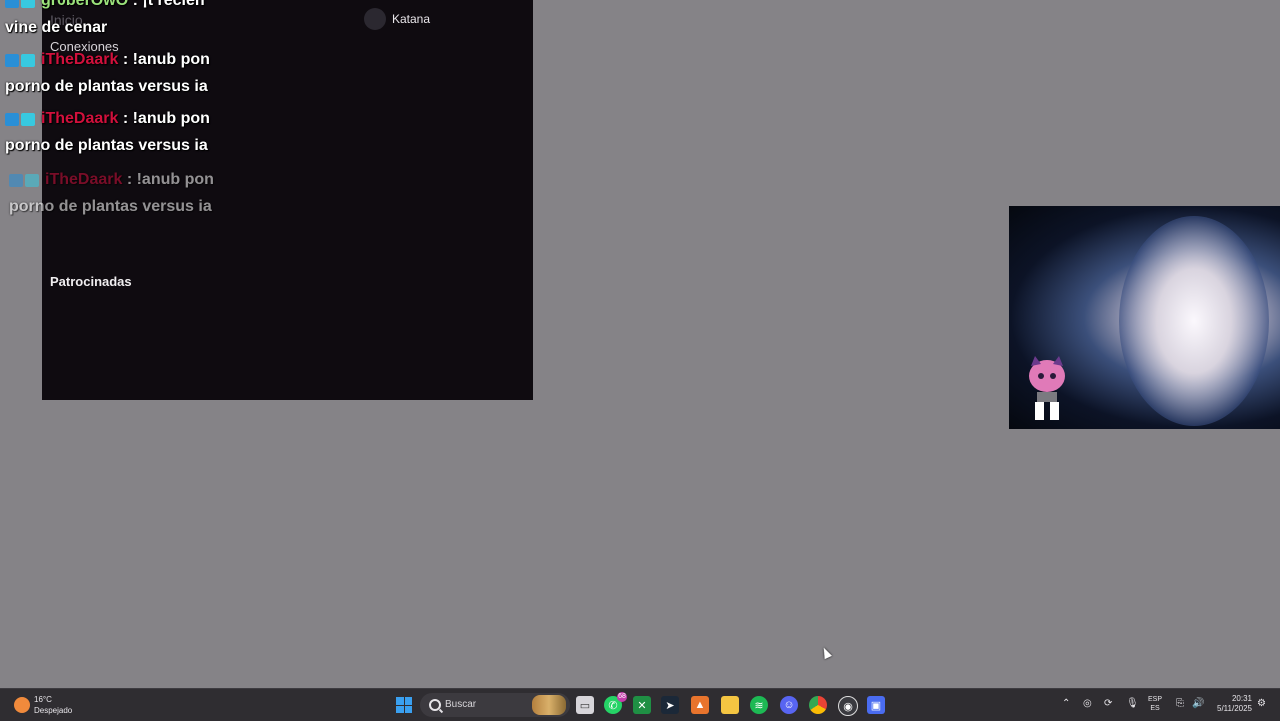 This screenshot has width=1280, height=721. I want to click on start-button, so click(404, 705).